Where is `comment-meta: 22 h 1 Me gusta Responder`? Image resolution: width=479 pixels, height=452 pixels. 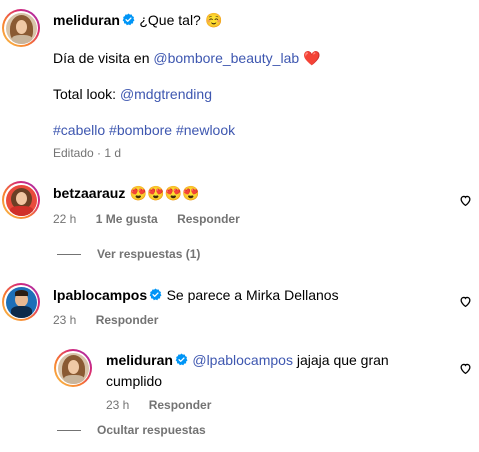 comment-meta: 22 h 1 Me gusta Responder is located at coordinates (146, 219).